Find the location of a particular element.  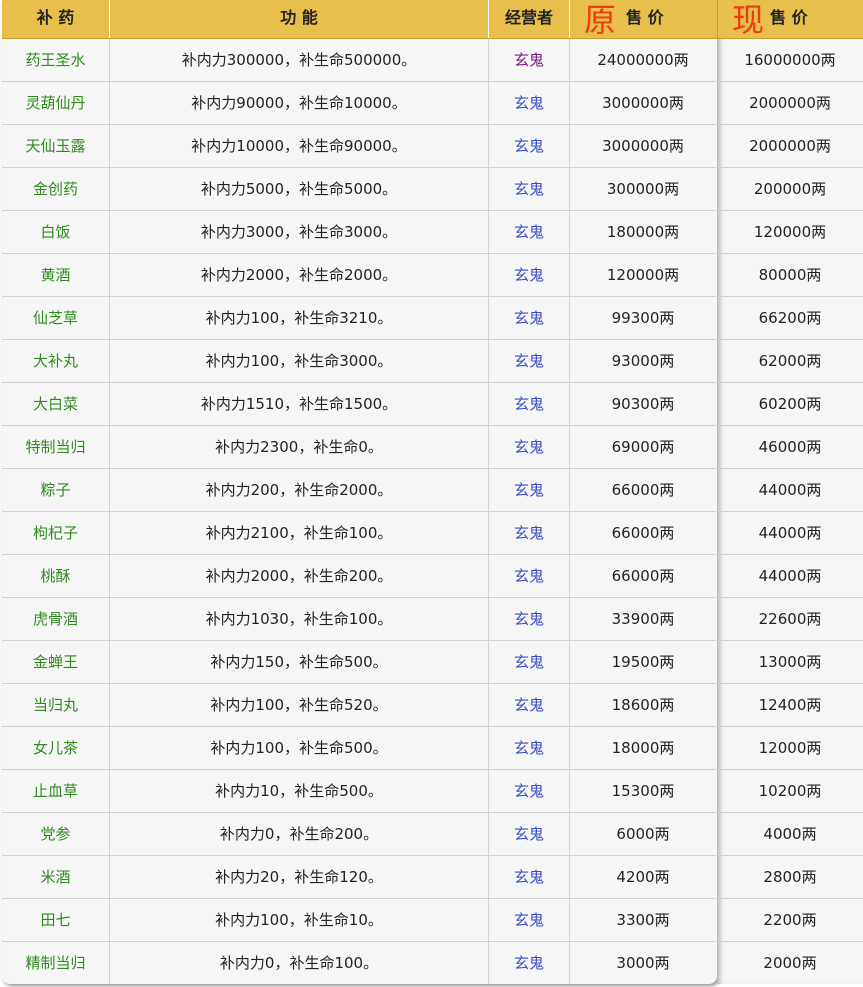

item-function: 补内力10，补生命500。 is located at coordinates (299, 791).